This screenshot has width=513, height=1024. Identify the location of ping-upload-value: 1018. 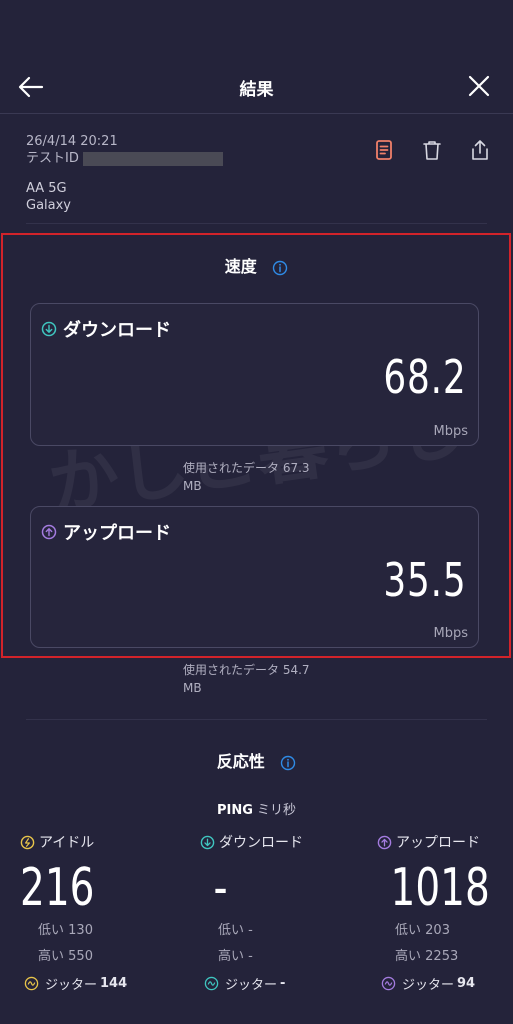
(440, 888).